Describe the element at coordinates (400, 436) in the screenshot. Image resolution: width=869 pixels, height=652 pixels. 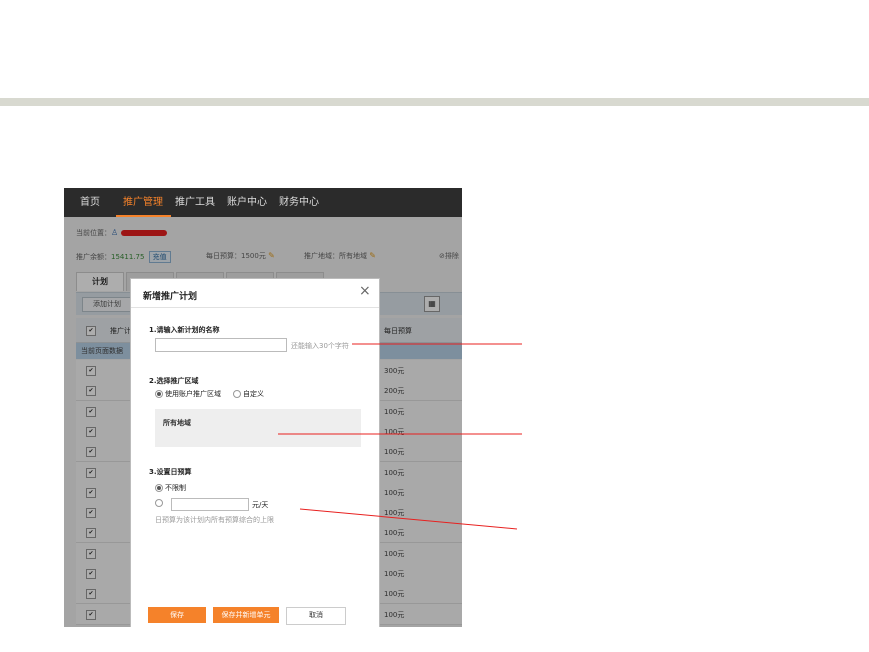
I see `annotation-lines` at that location.